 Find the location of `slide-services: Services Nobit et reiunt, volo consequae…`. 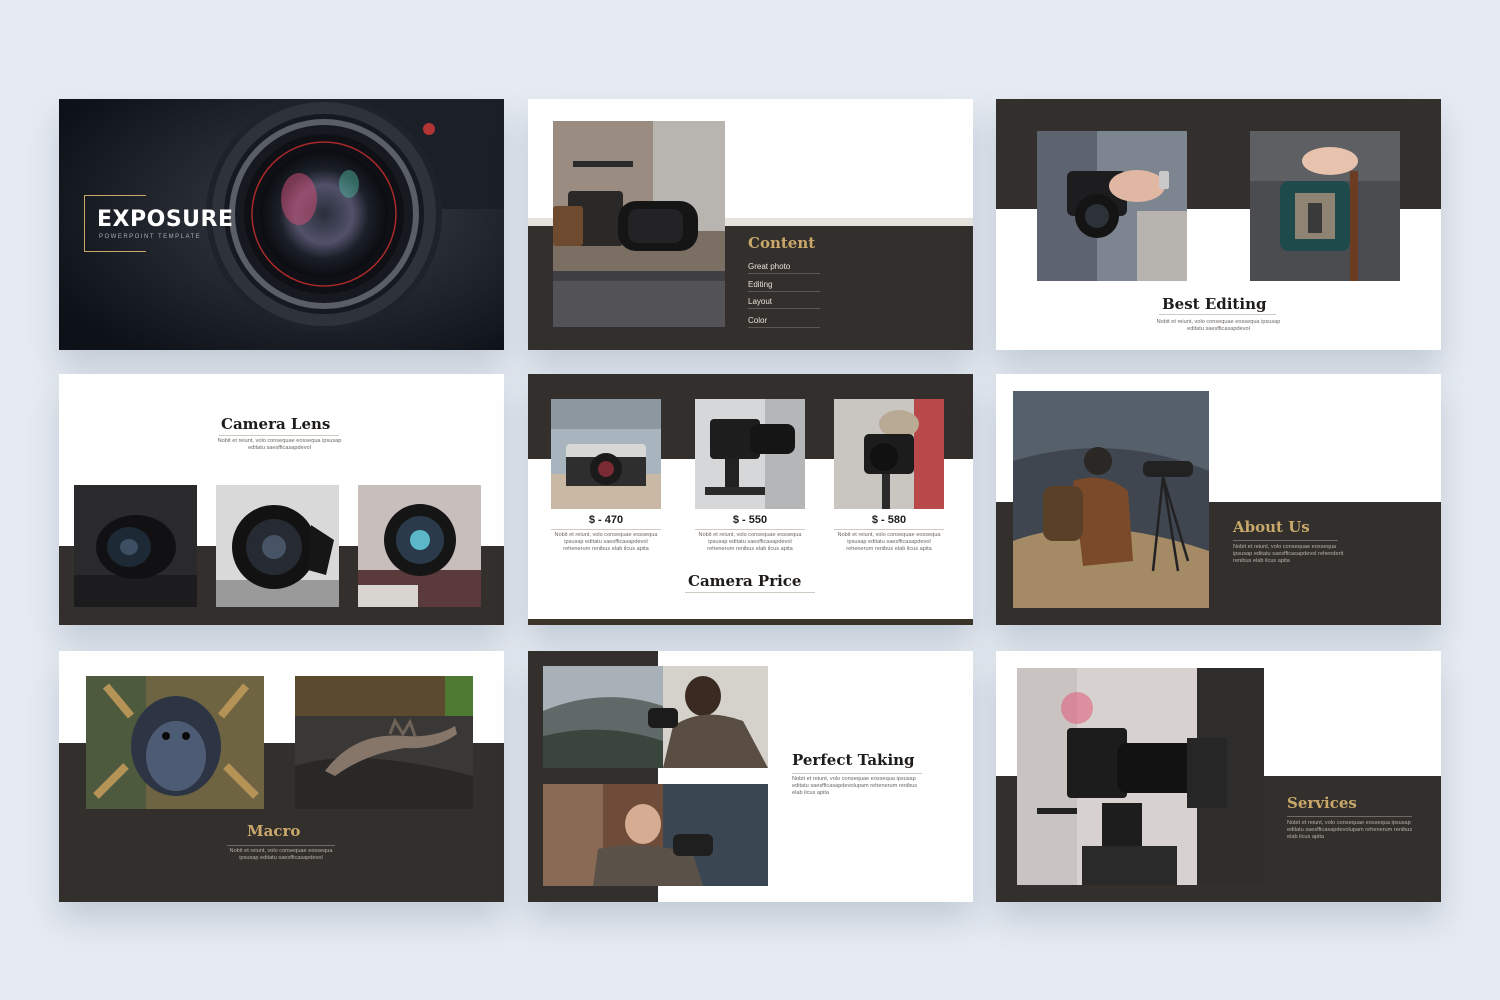

slide-services: Services Nobit et reiunt, volo consequae… is located at coordinates (1218, 776).